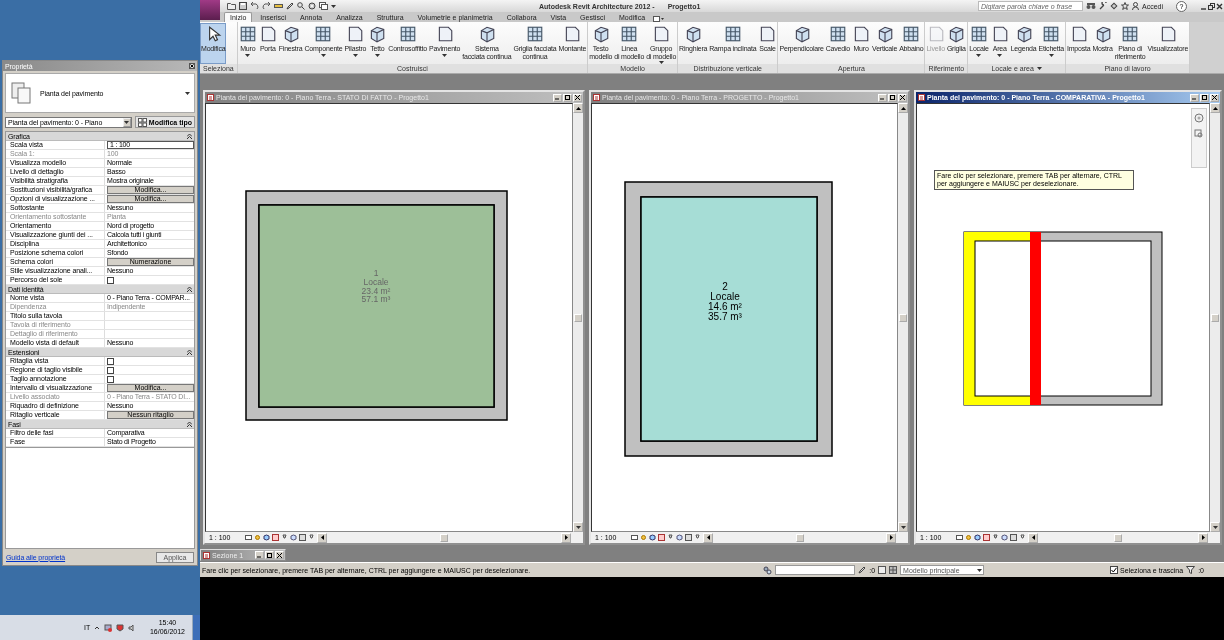 This screenshot has height=640, width=1224. I want to click on floor-plan-icon, so click(21, 93).